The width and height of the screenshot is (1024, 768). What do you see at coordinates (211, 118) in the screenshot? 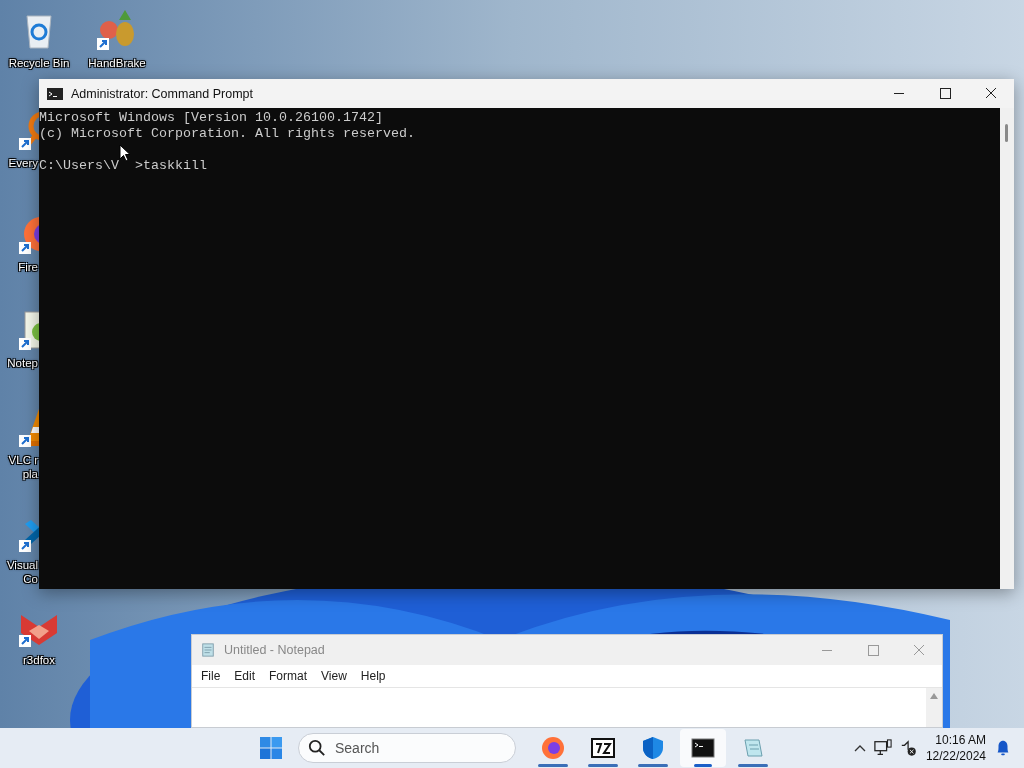
I see `console-line: Microsoft Windows [Version 10.0.26100.1742]` at bounding box center [211, 118].